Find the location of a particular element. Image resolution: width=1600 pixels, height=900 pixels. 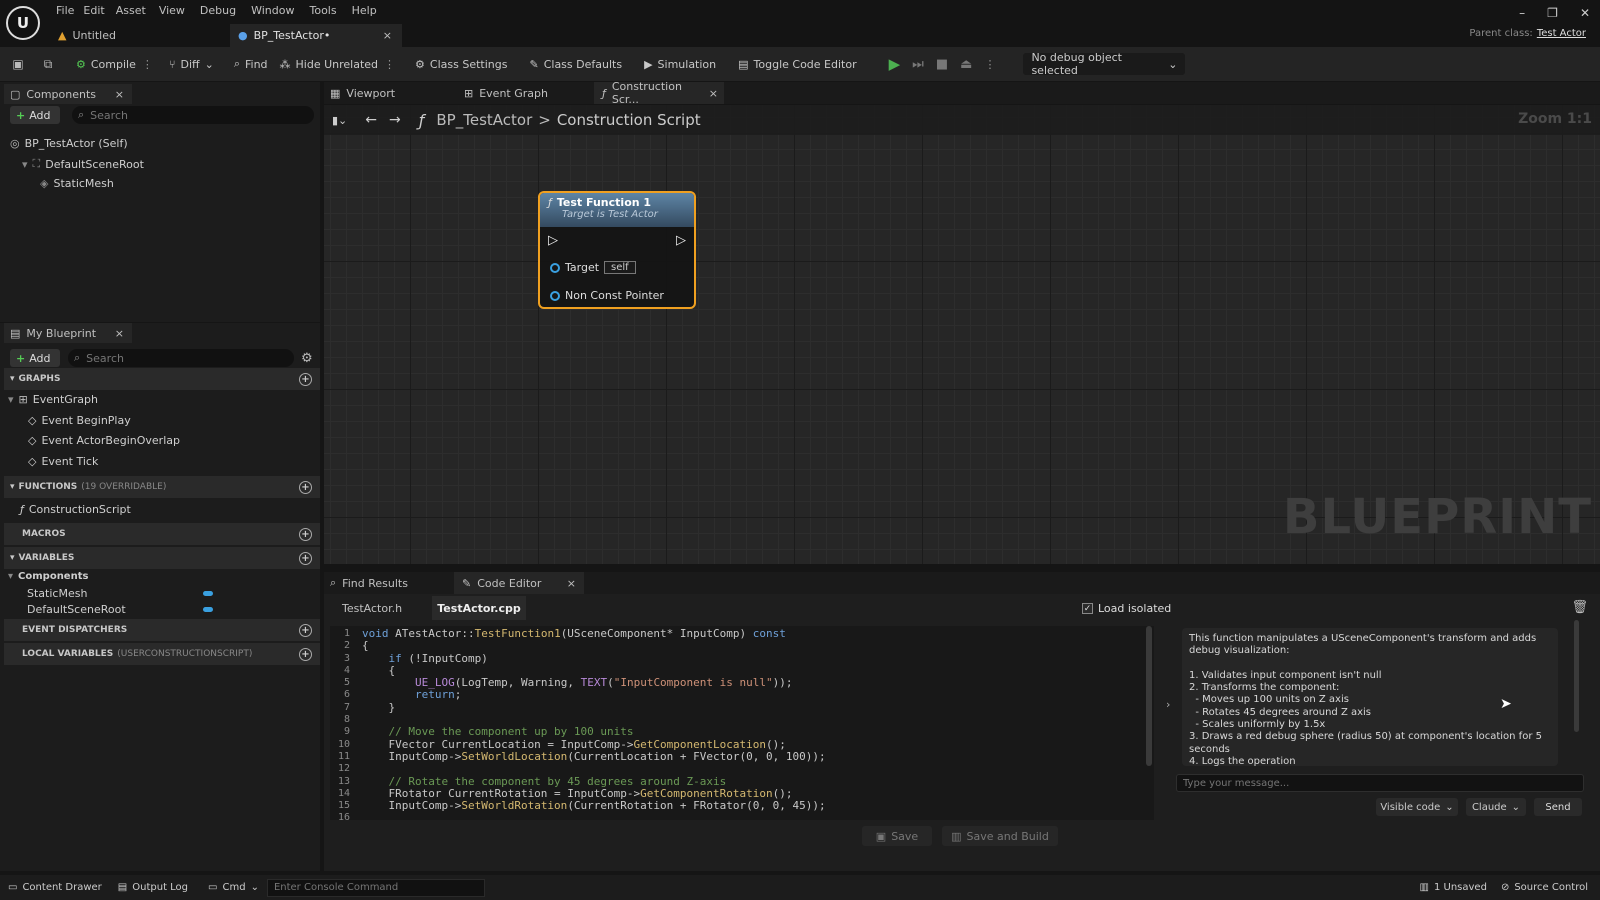

output-log-button: ▤ Output Log is located at coordinates (153, 887).